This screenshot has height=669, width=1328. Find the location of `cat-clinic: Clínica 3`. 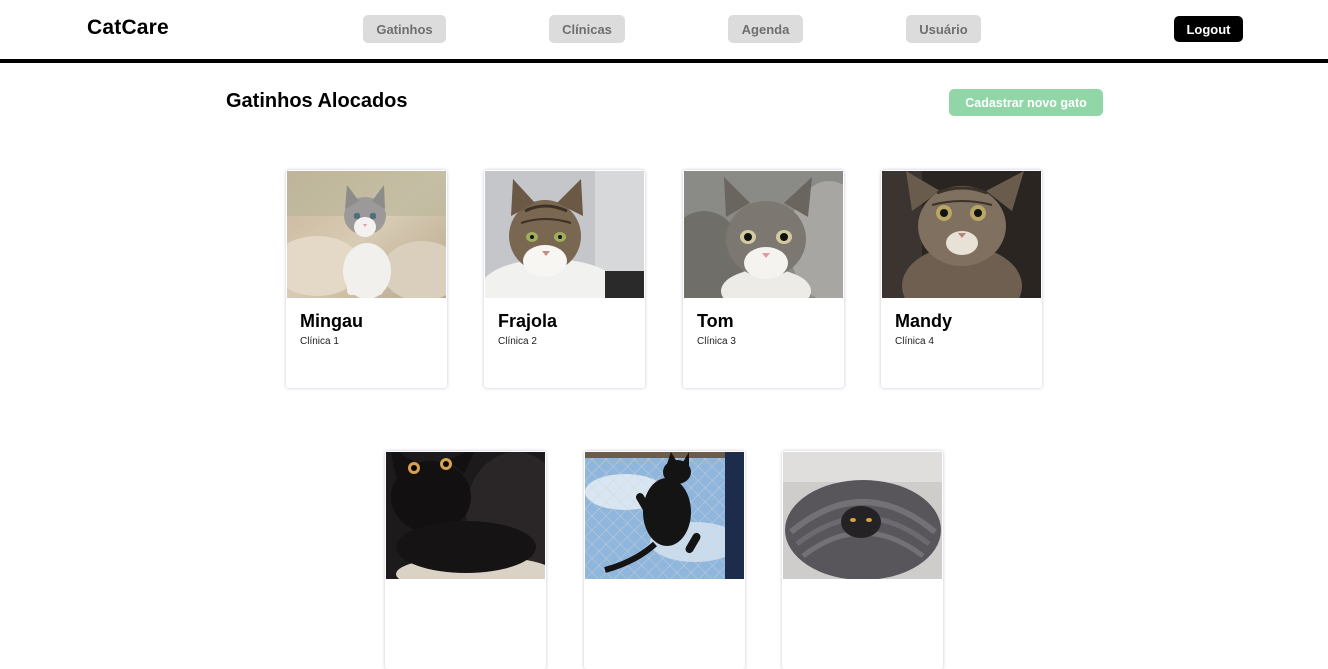

cat-clinic: Clínica 3 is located at coordinates (716, 341).